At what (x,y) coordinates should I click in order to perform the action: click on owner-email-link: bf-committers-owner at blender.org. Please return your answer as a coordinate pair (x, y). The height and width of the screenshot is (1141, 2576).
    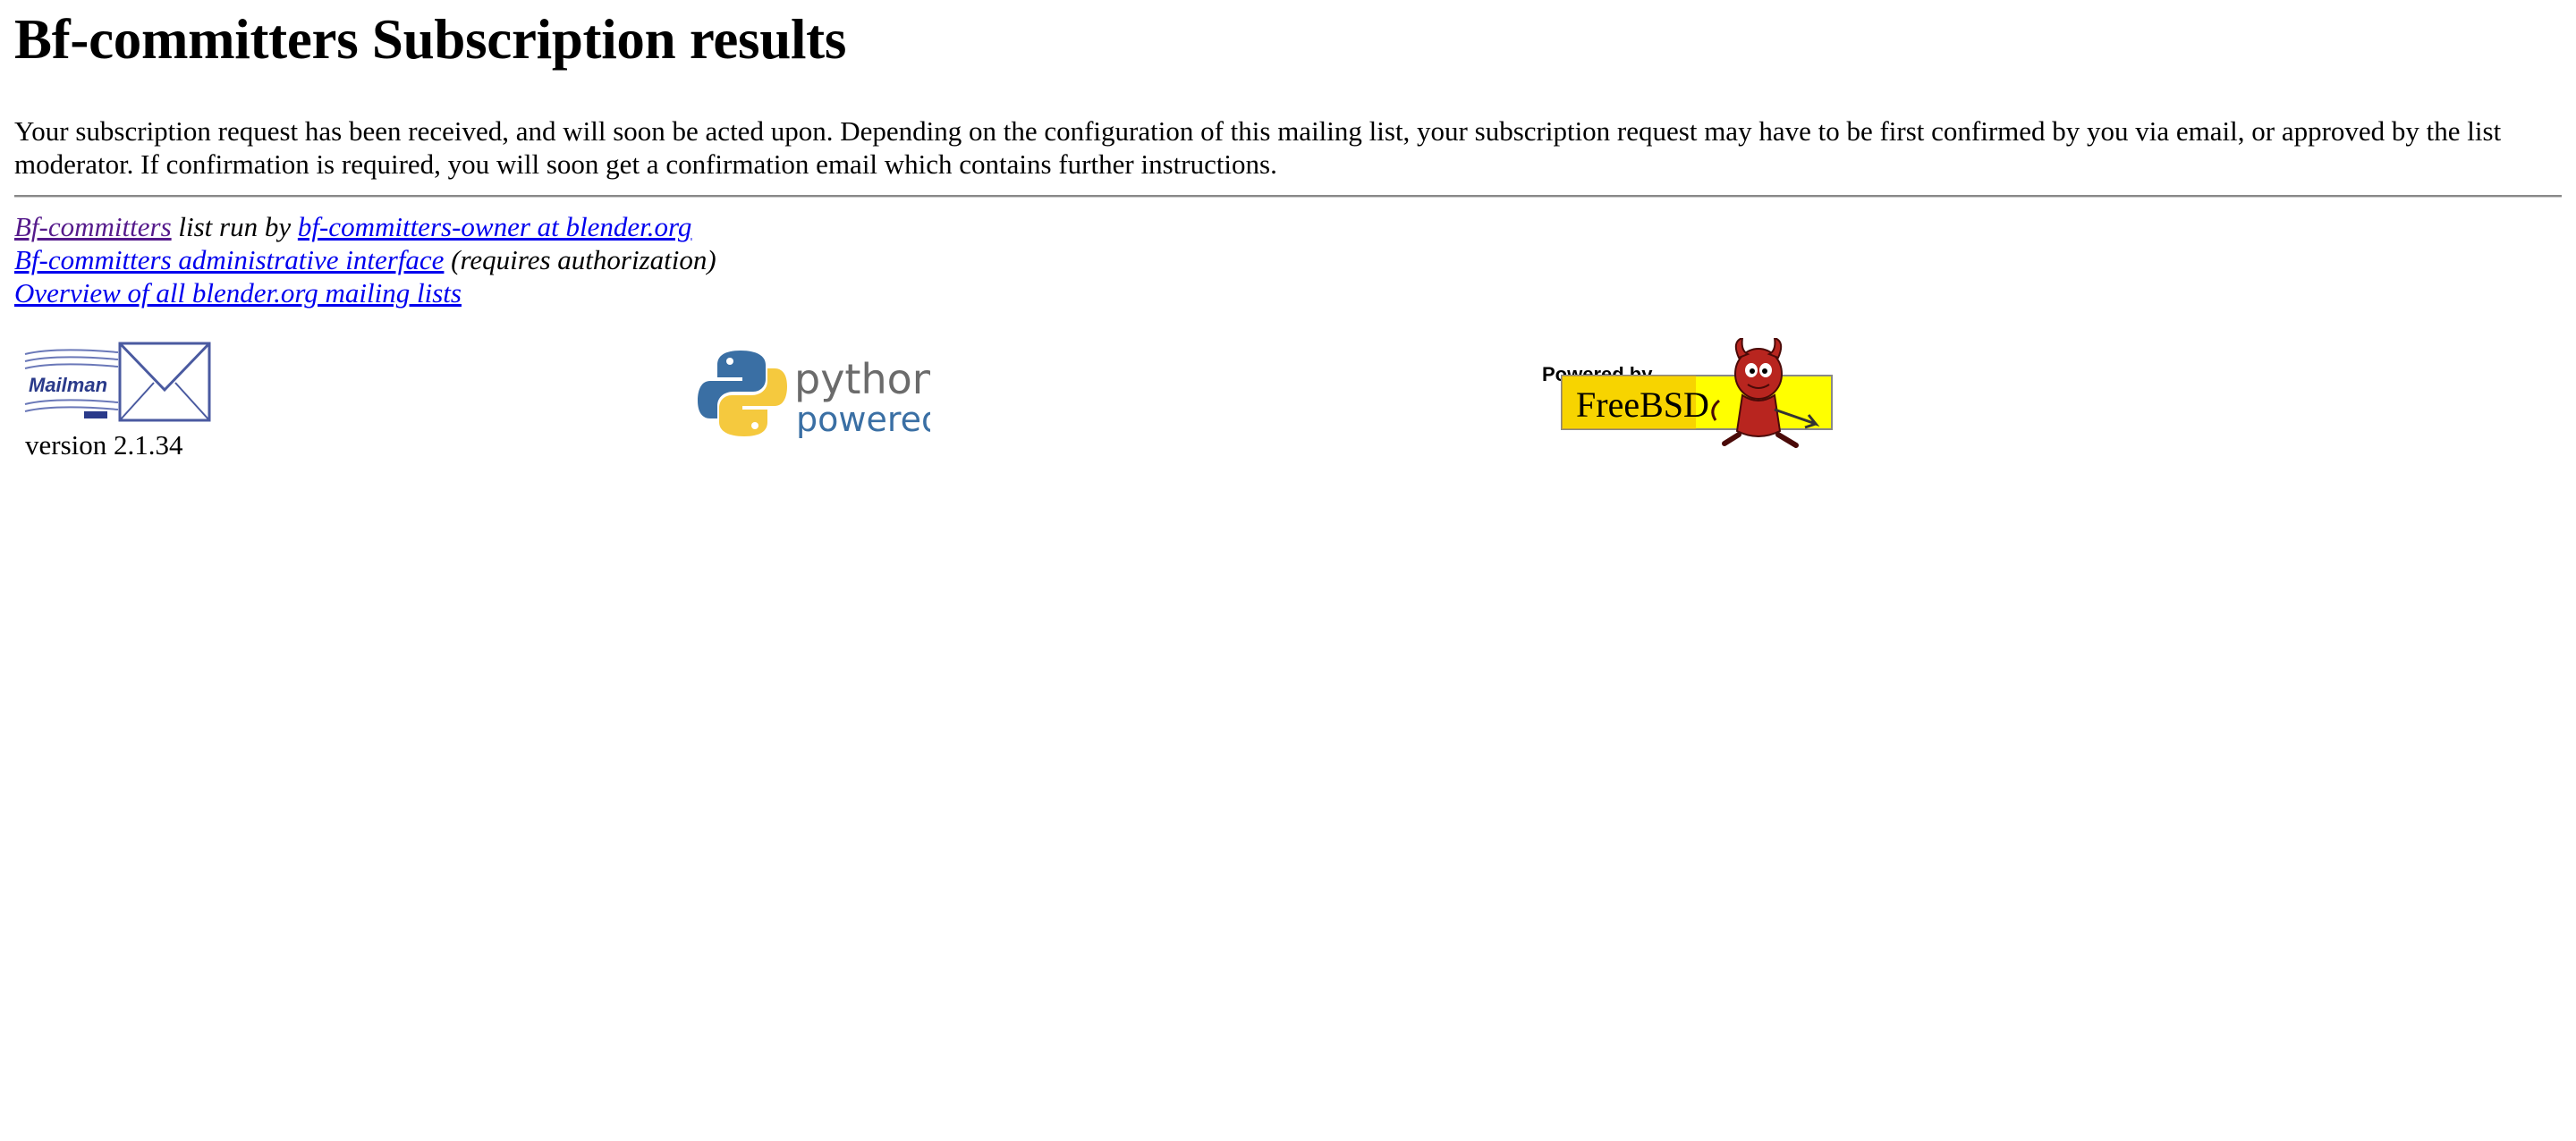
    Looking at the image, I should click on (495, 227).